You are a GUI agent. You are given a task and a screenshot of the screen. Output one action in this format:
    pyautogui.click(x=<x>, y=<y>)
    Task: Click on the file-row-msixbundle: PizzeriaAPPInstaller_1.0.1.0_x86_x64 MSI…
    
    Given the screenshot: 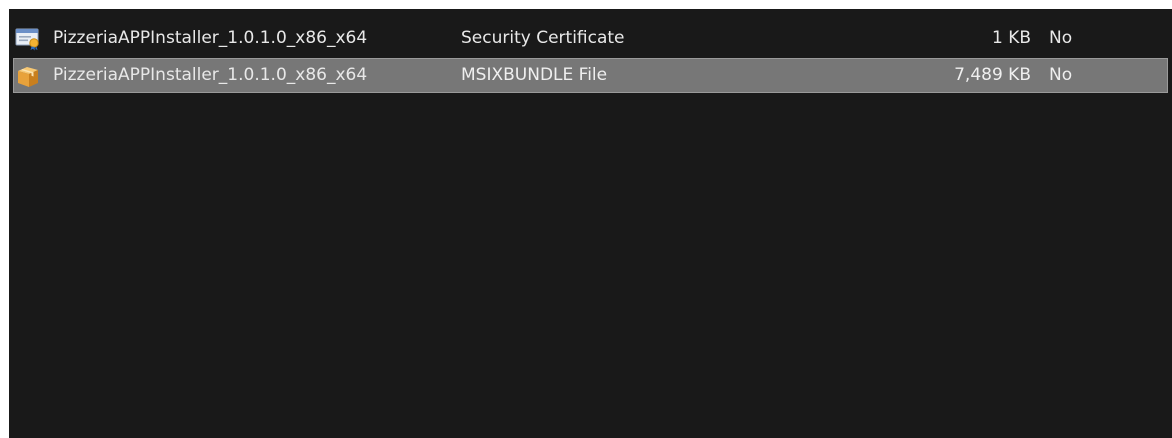 What is the action you would take?
    pyautogui.click(x=590, y=75)
    